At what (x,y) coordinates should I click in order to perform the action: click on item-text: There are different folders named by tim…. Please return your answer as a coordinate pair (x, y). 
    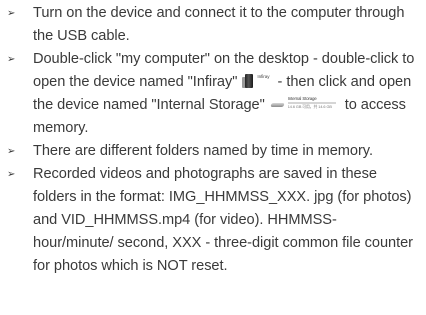
    Looking at the image, I should click on (203, 151).